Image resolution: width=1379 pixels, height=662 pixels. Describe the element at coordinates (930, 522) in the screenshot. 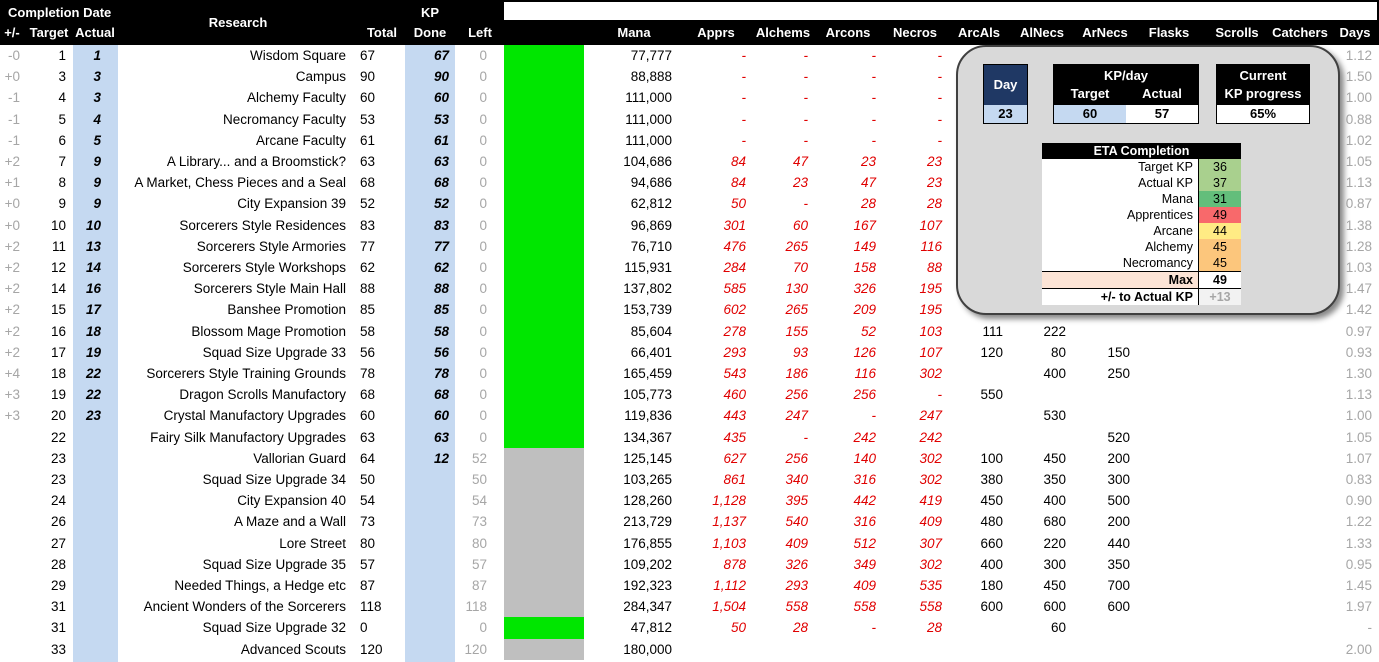

I see `row-necros: 409` at that location.